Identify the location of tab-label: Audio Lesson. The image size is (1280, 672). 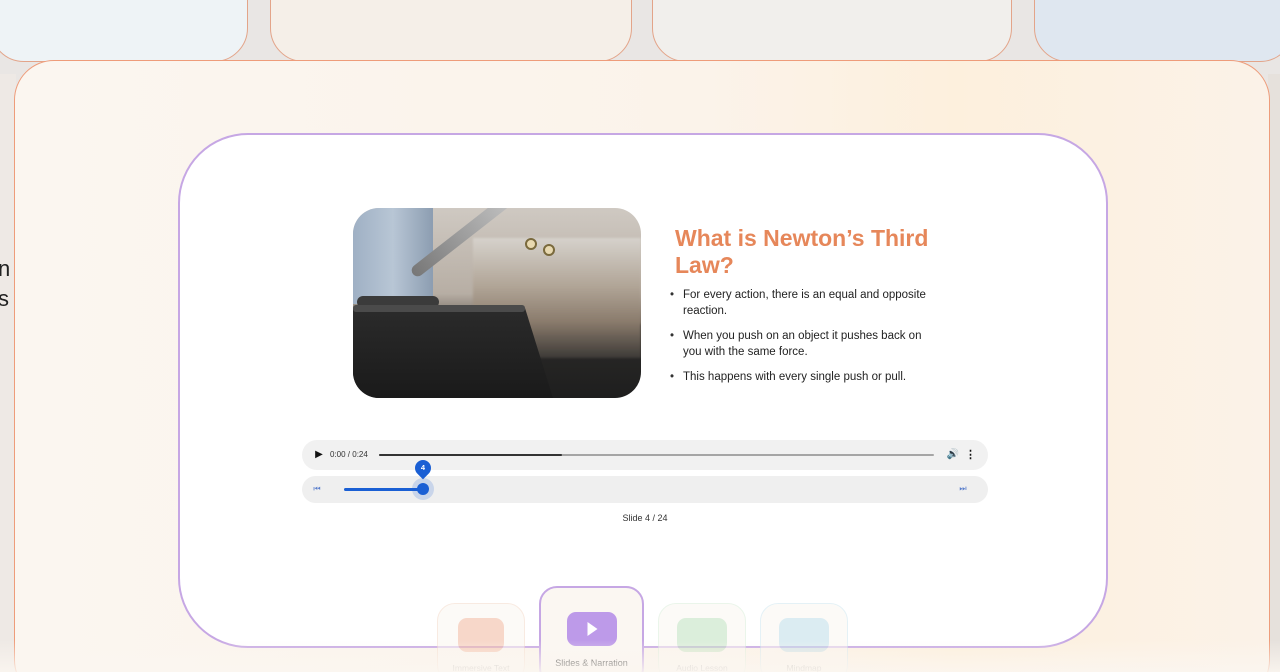
(702, 667).